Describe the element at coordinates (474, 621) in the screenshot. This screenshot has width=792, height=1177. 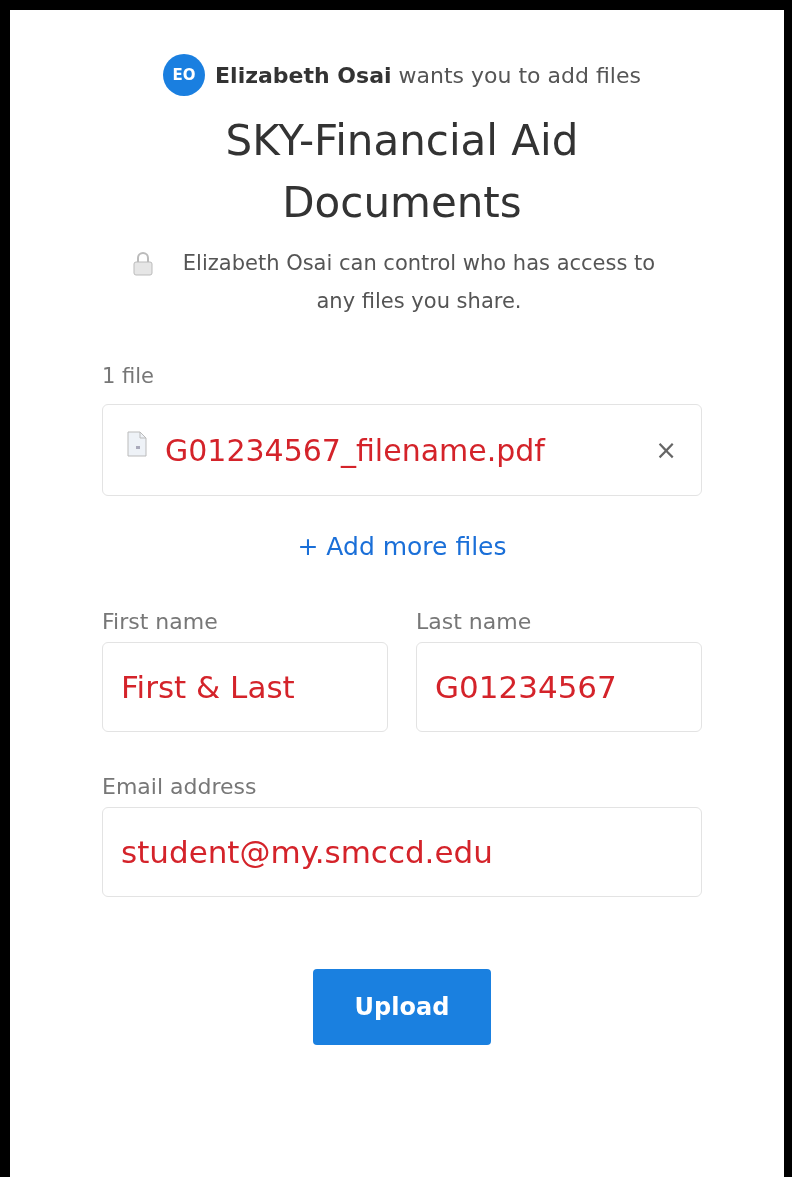
I see `field-label: Last name` at that location.